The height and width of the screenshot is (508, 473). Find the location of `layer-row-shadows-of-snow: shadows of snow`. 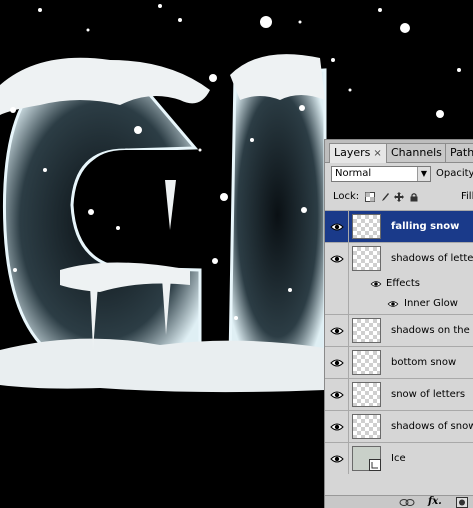

layer-row-shadows-of-snow: shadows of snow is located at coordinates (399, 426).